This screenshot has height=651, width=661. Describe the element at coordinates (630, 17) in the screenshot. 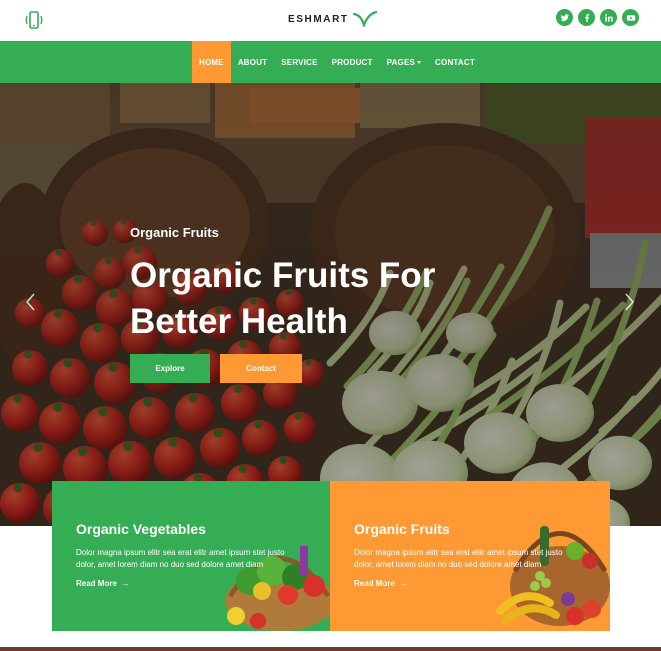

I see `youtube-icon` at that location.